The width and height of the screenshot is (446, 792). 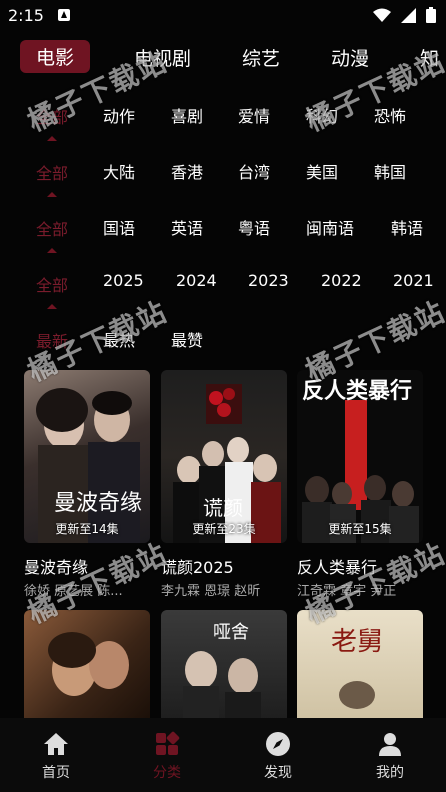 I want to click on poster-image: 谎颜 更新至23集, so click(x=224, y=456).